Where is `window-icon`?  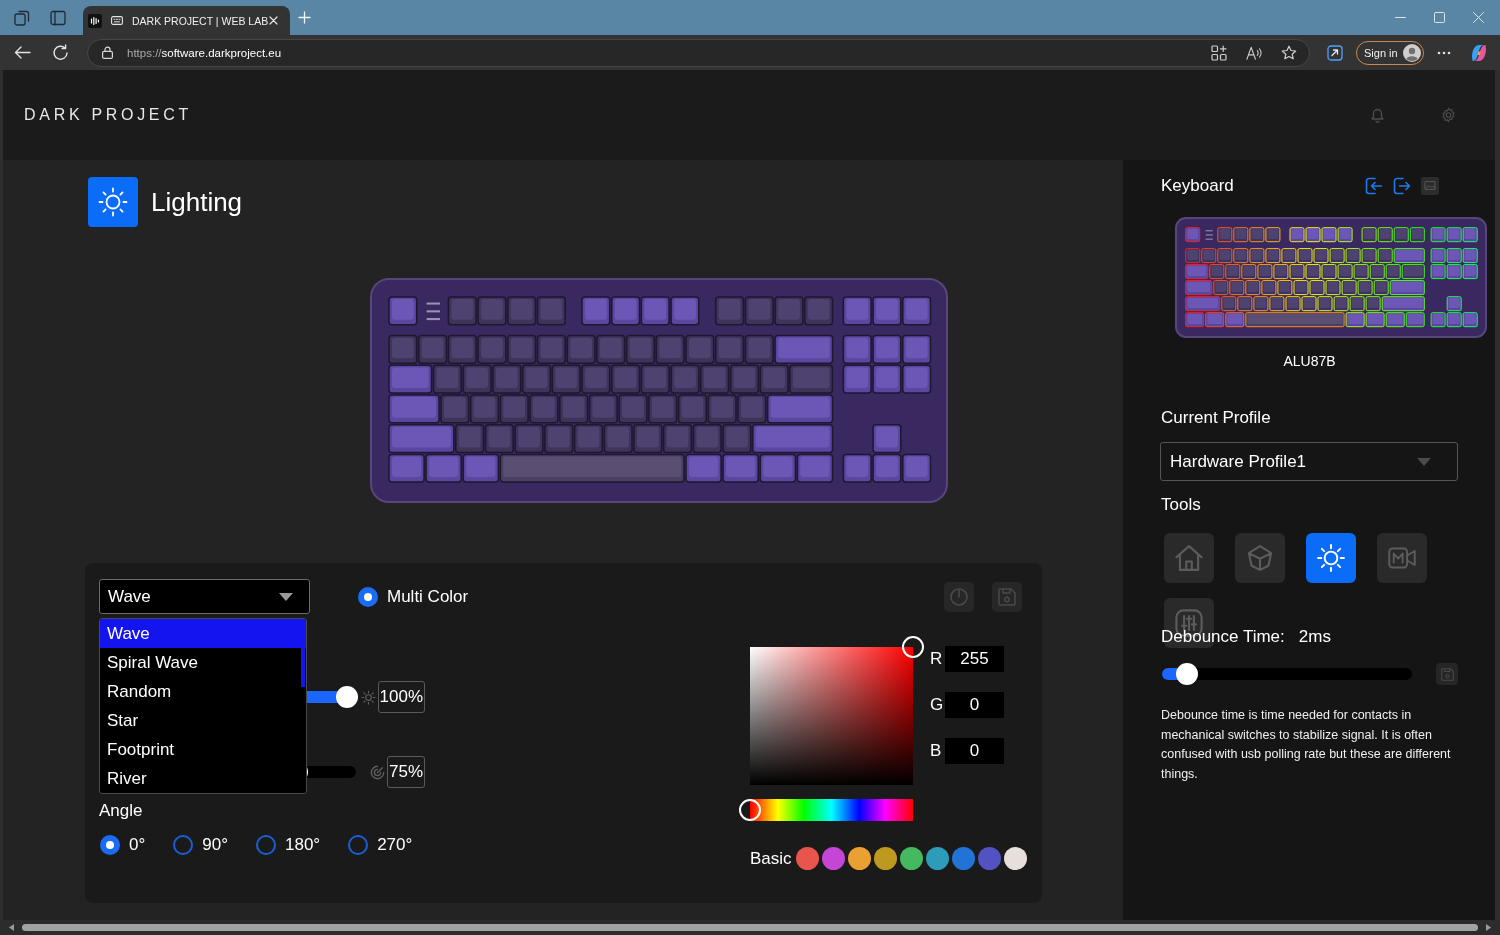
window-icon is located at coordinates (58, 17).